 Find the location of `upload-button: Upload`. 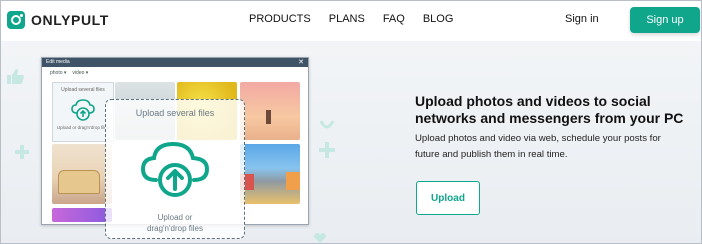

upload-button: Upload is located at coordinates (448, 198).